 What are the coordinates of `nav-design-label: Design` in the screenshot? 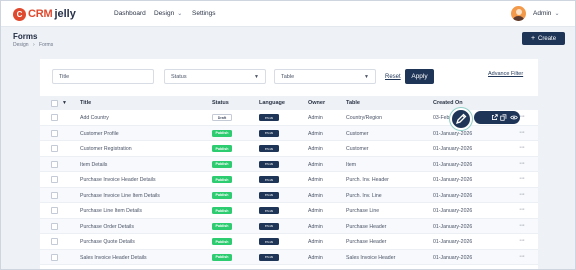 It's located at (164, 13).